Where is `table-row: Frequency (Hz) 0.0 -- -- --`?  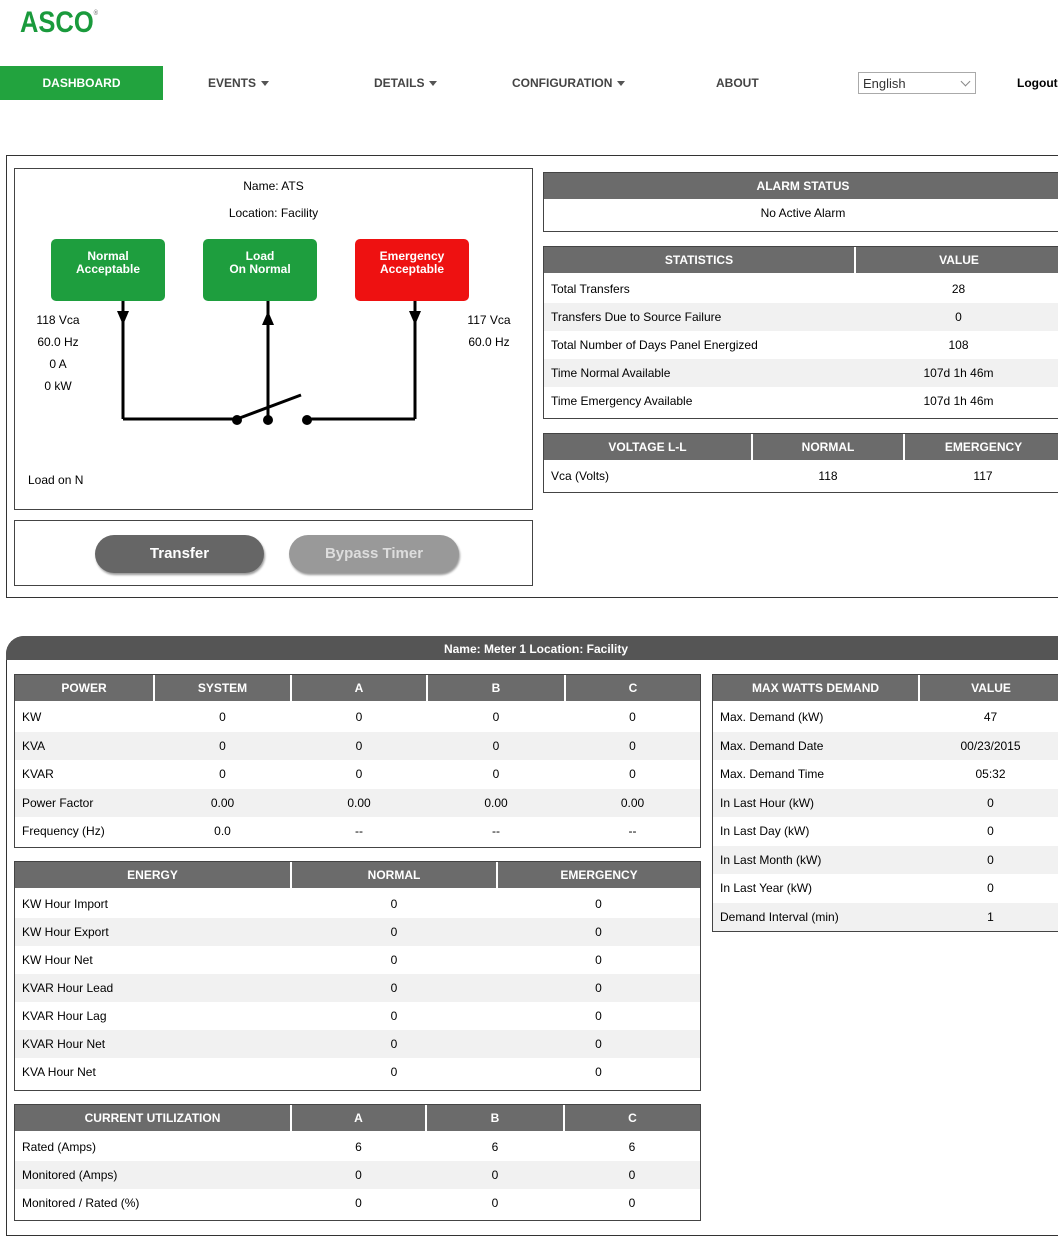 table-row: Frequency (Hz) 0.0 -- -- -- is located at coordinates (357, 831).